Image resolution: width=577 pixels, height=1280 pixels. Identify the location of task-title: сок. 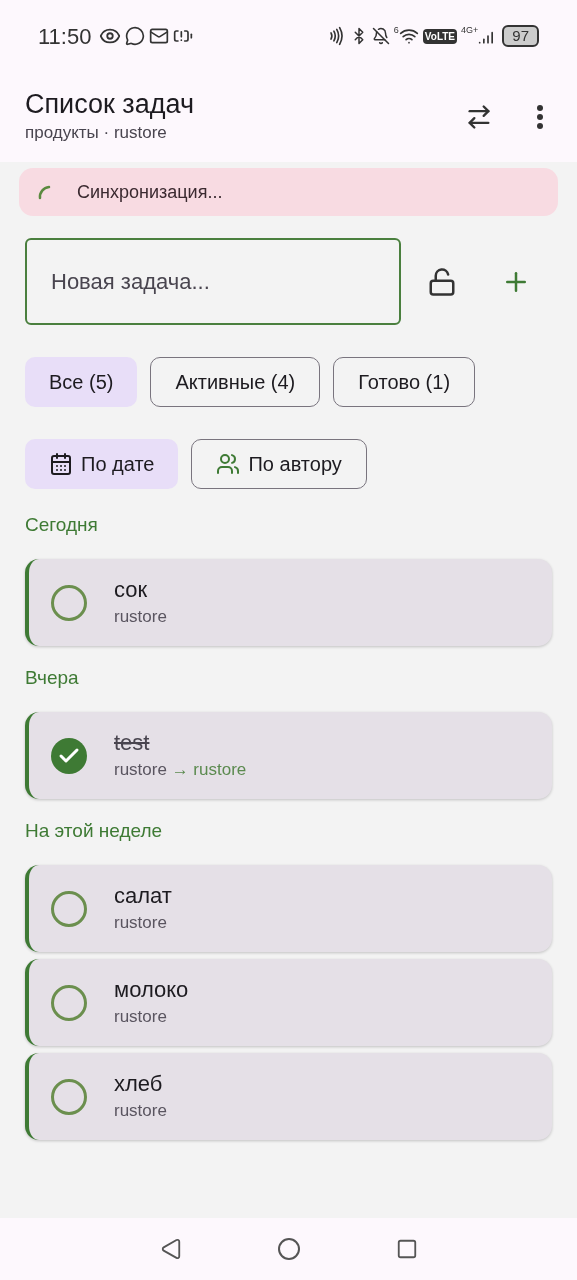
(131, 589).